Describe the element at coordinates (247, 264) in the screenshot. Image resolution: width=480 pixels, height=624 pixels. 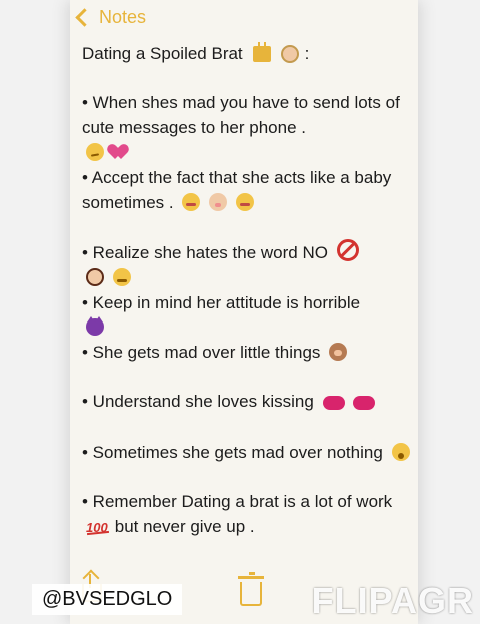
I see `note-item: • Realize she hates the word NO` at that location.